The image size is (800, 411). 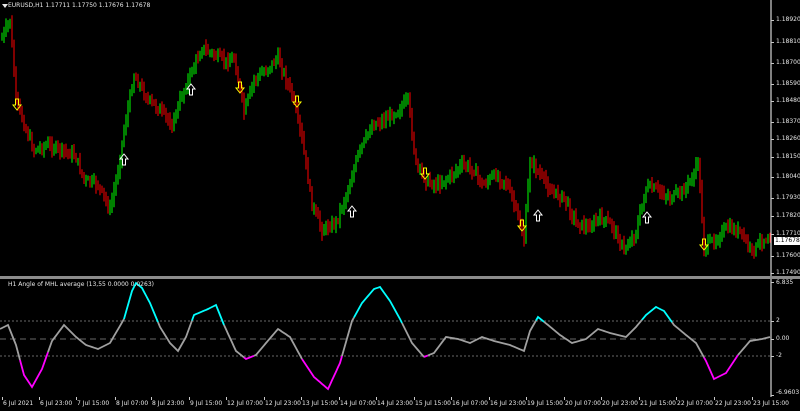 I want to click on price-axis-label: 1.18150, so click(x=788, y=156).